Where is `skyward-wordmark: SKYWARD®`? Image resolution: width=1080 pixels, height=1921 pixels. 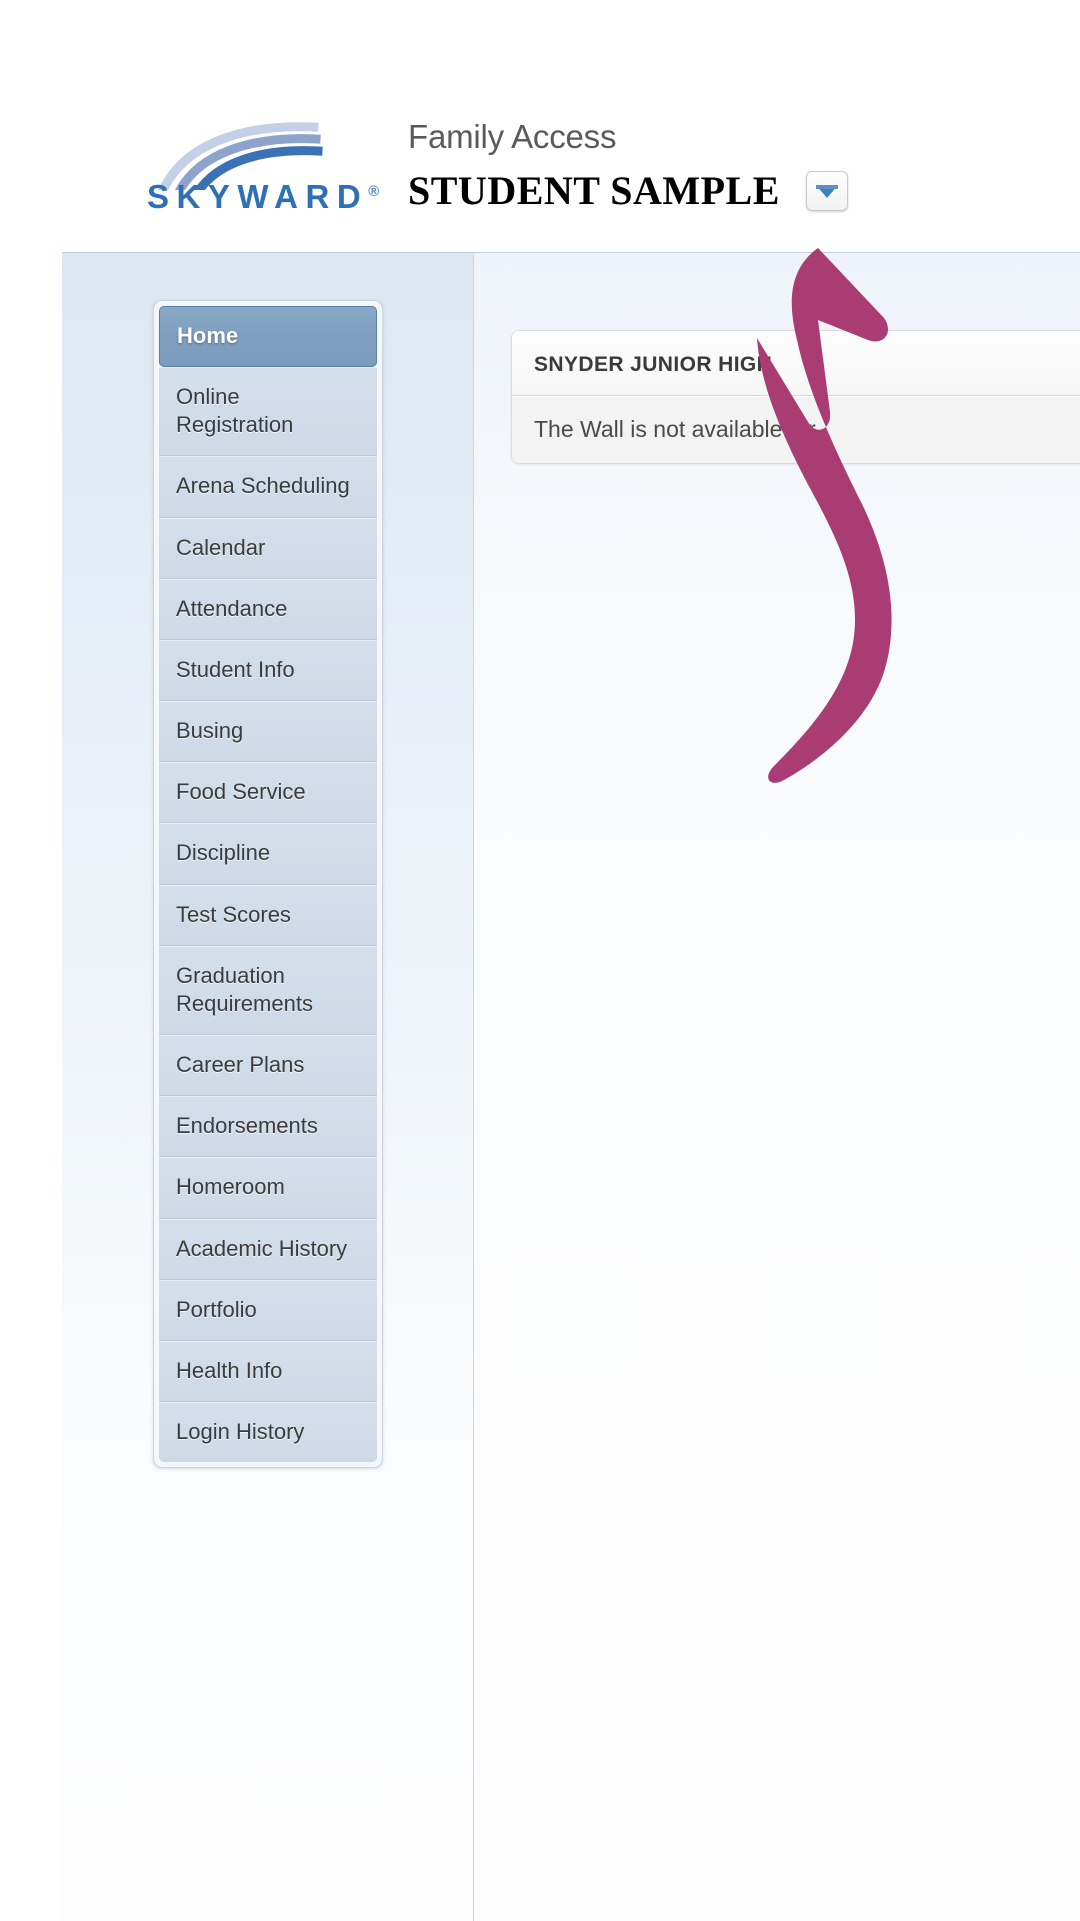
skyward-wordmark: SKYWARD® is located at coordinates (263, 197).